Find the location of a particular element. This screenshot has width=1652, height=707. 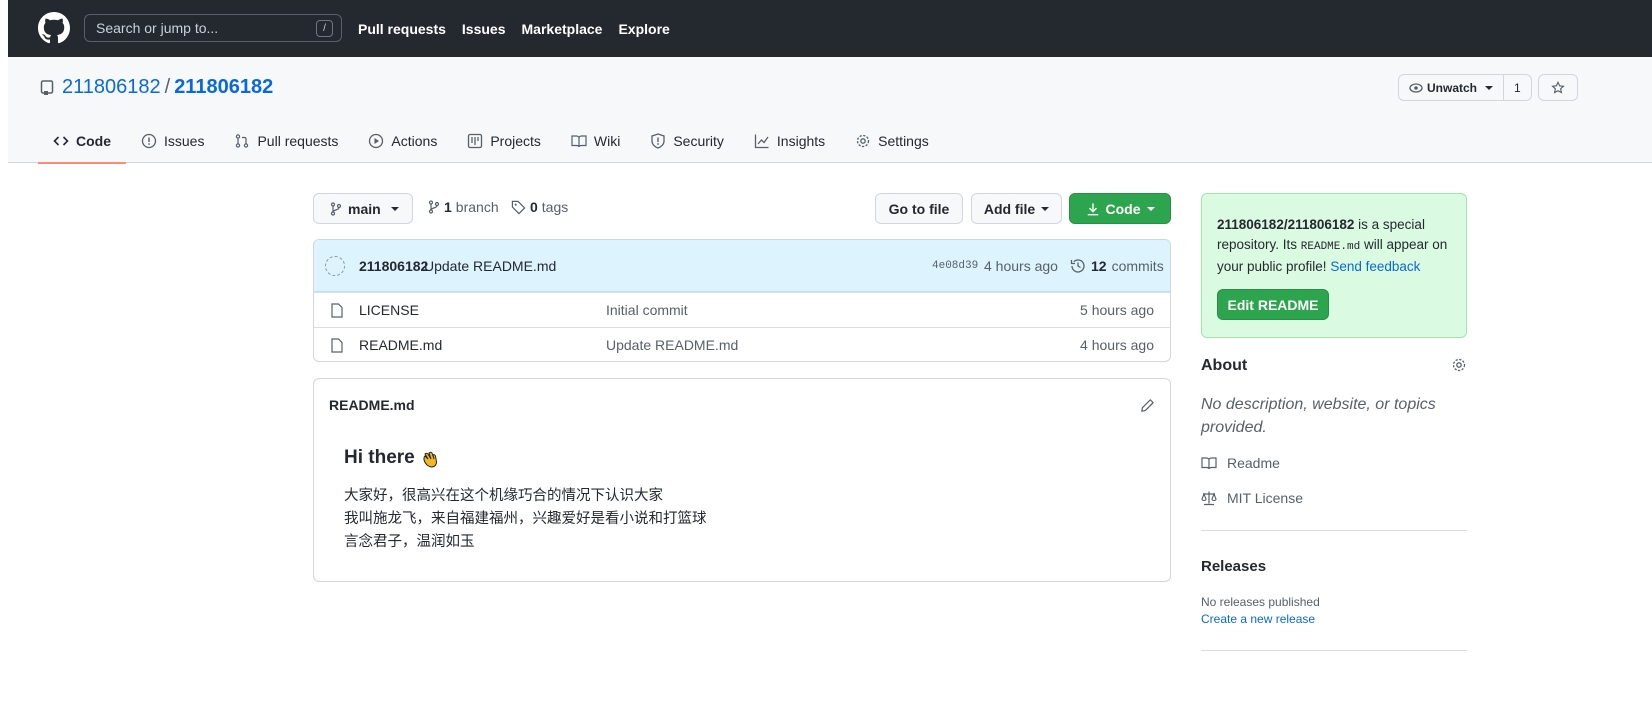

shield-icon is located at coordinates (658, 141).